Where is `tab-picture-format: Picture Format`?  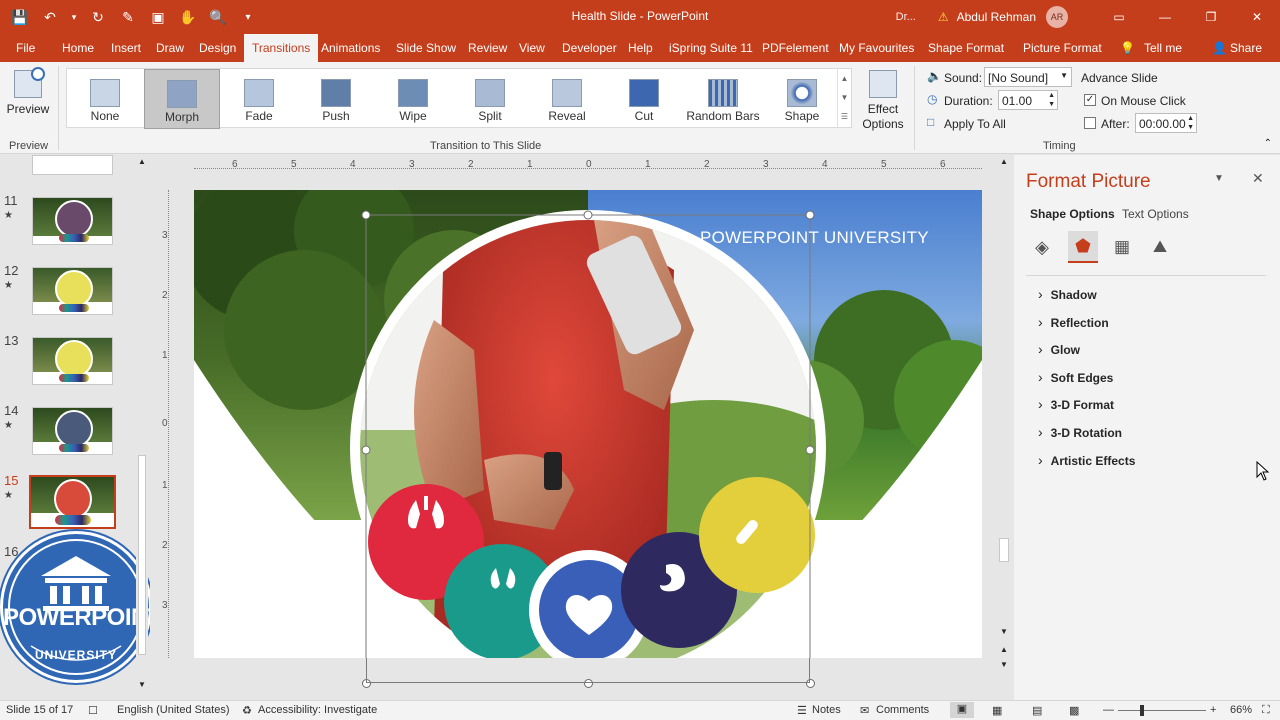
tab-picture-format: Picture Format is located at coordinates (1062, 48).